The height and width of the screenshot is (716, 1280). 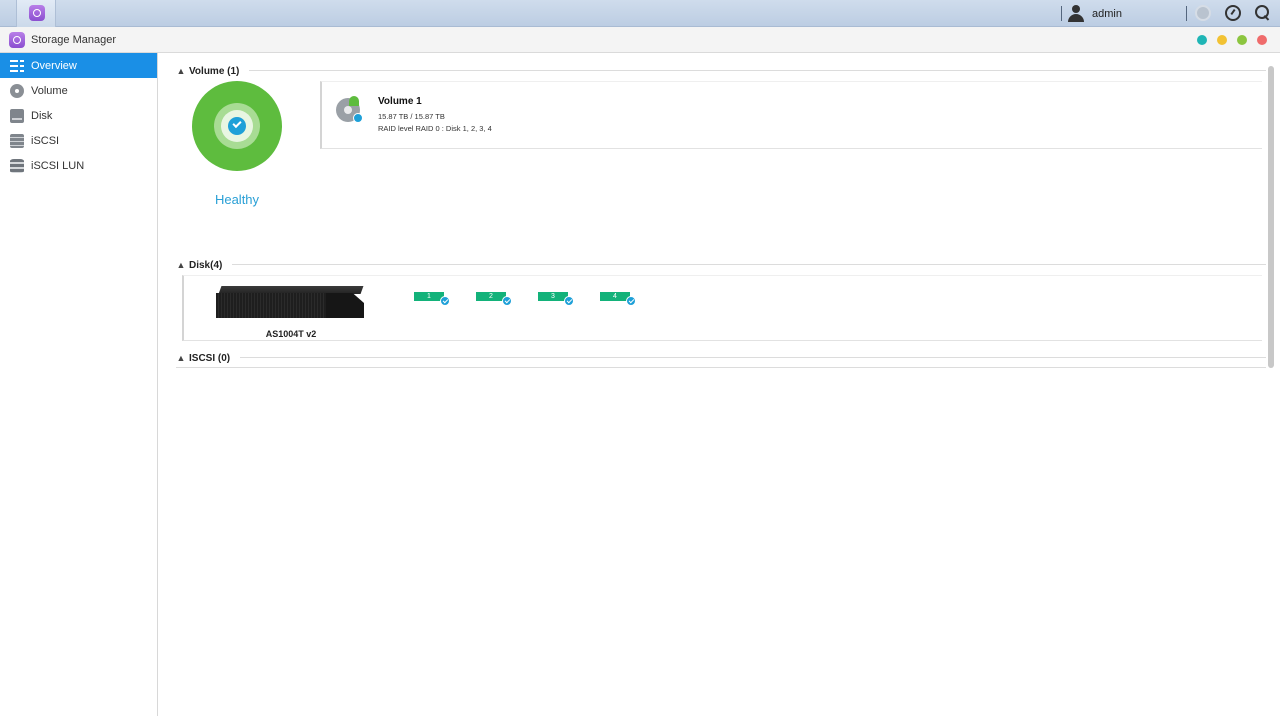 I want to click on user-icon, so click(x=1076, y=13).